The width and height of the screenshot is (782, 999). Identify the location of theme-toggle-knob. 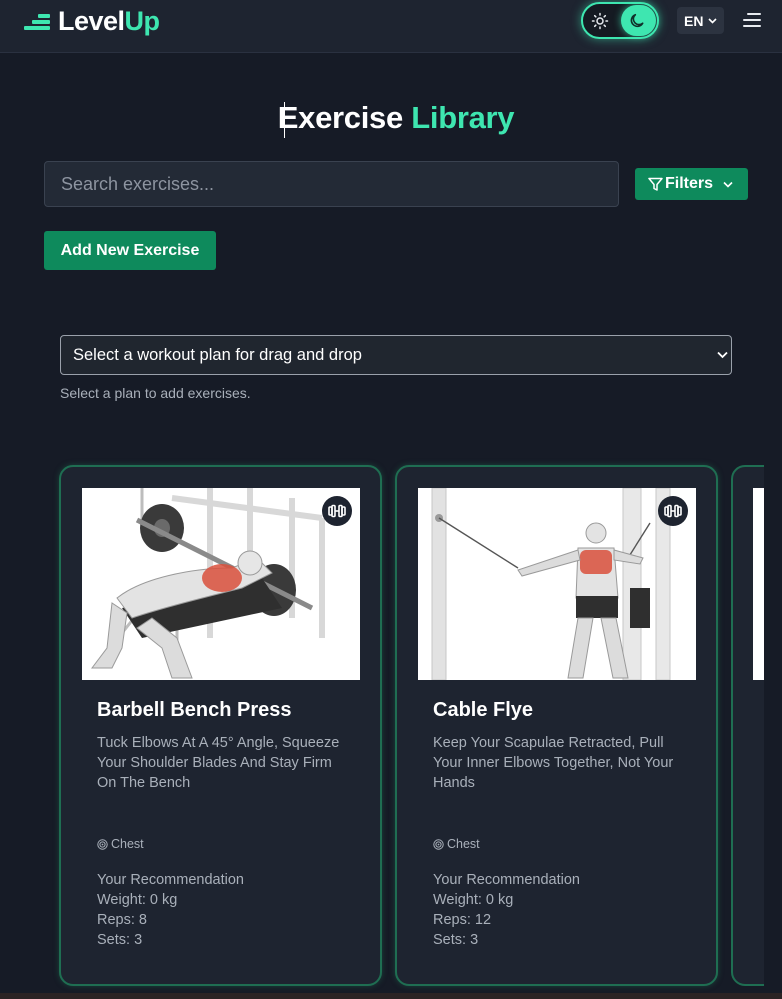
(638, 20).